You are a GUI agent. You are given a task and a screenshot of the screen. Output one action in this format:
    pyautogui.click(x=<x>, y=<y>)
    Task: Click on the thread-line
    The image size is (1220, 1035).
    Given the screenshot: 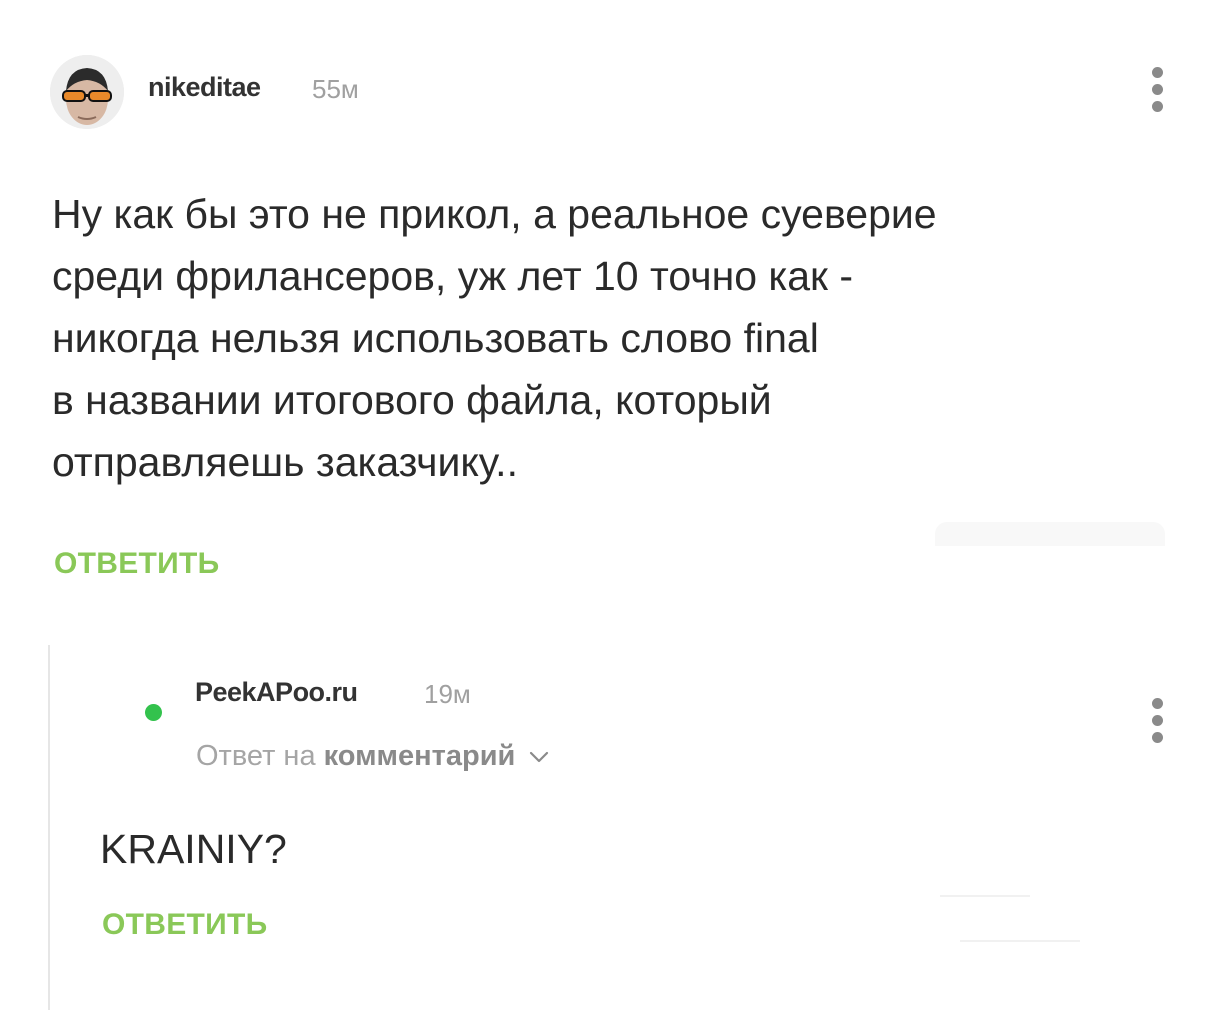 What is the action you would take?
    pyautogui.click(x=49, y=827)
    